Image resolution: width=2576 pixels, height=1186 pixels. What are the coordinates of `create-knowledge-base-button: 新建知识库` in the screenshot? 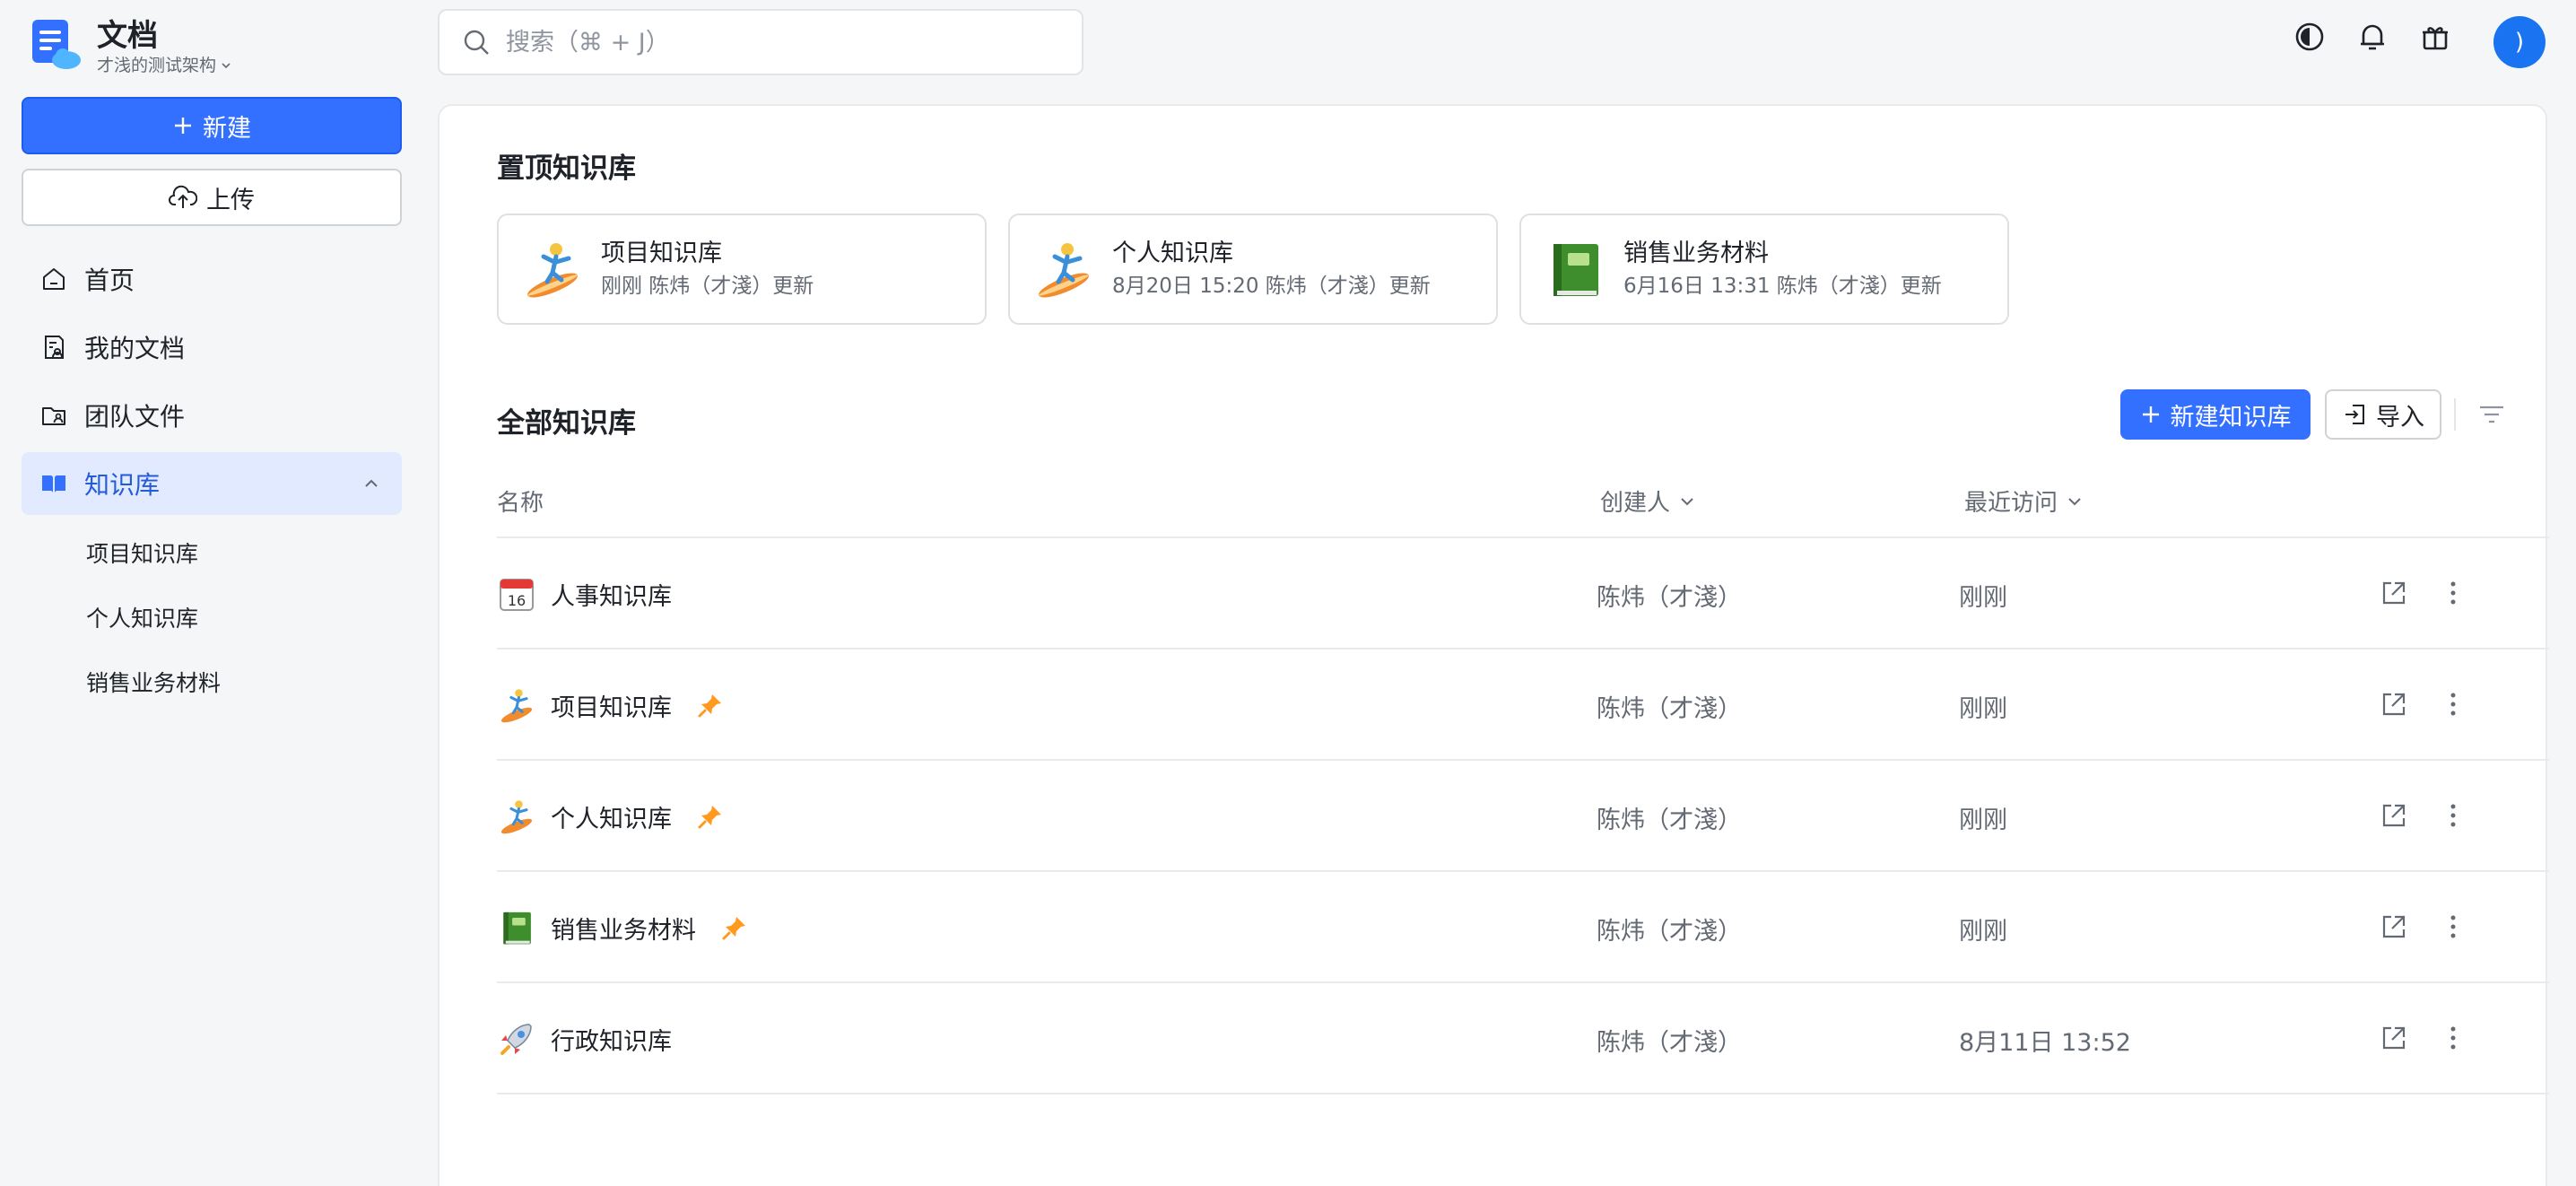 It's located at (2215, 414).